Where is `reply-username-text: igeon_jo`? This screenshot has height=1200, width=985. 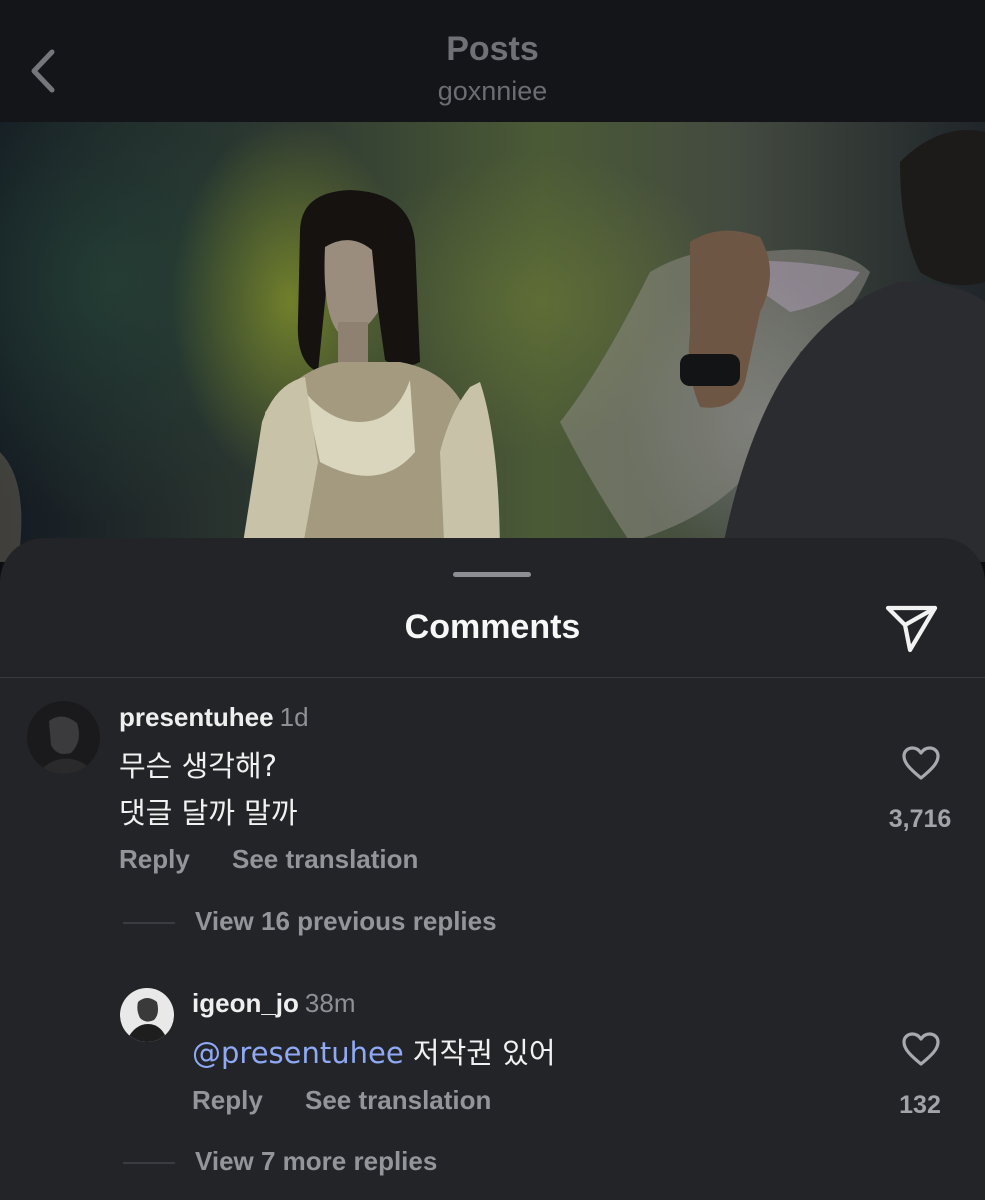
reply-username-text: igeon_jo is located at coordinates (245, 1003).